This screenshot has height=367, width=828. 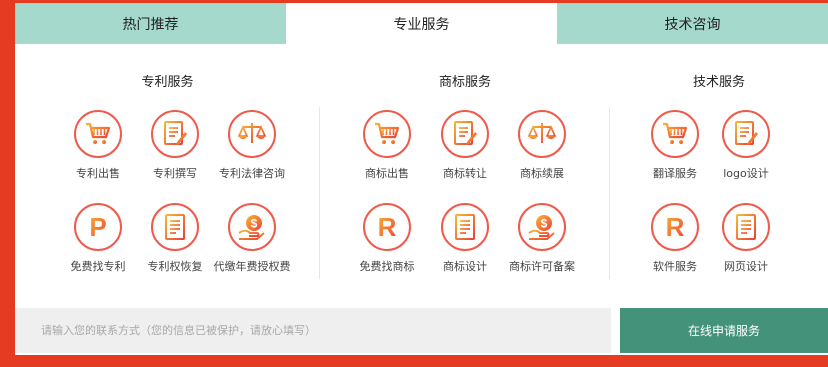 I want to click on service-item: 专利权恢复, so click(x=175, y=238).